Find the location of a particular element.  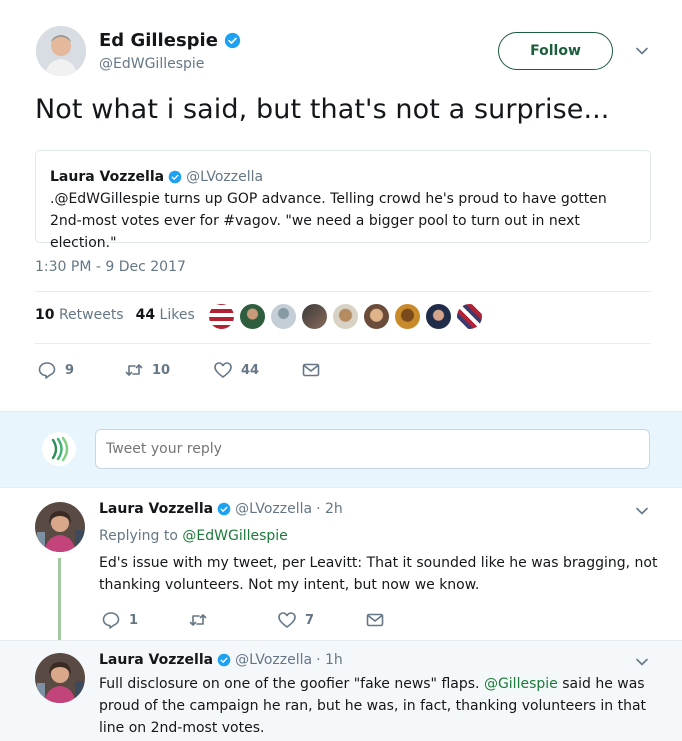

reply-header: Laura Vozzella @LVozzella · 2h is located at coordinates (221, 509).